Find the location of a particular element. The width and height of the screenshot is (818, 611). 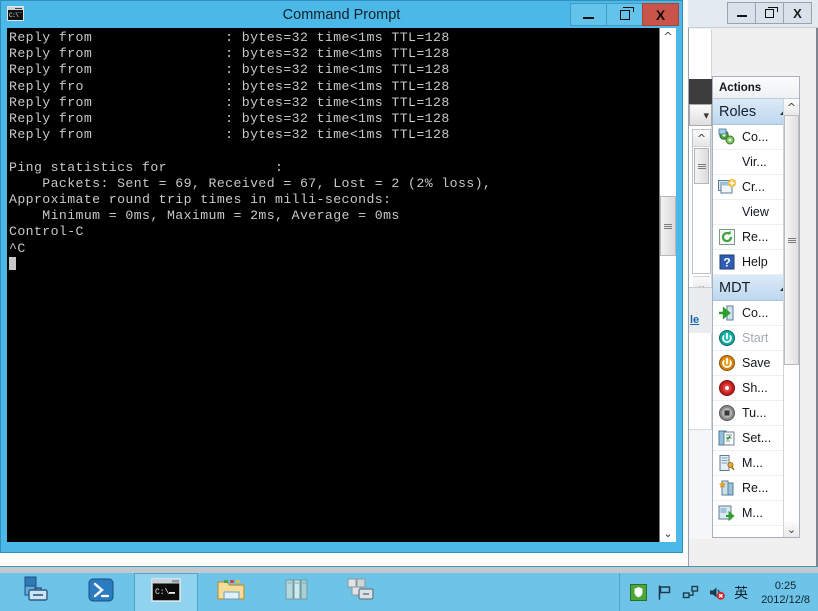

group-label: MDT is located at coordinates (735, 287).